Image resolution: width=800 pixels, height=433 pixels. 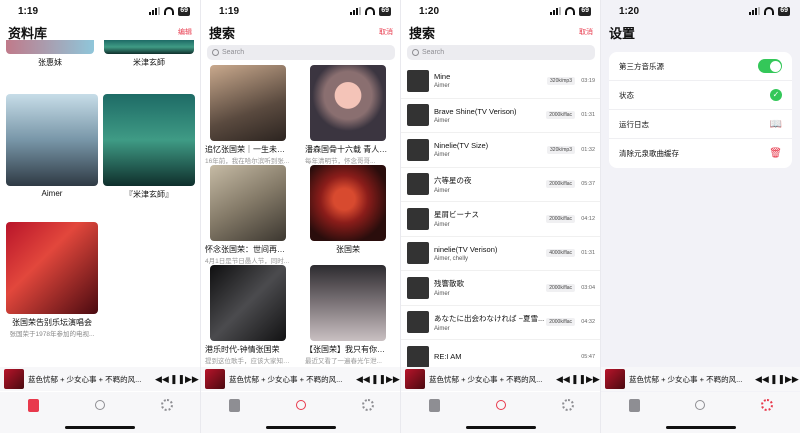 I want to click on song-title: Brave Shine(TV Verison), so click(x=475, y=111).